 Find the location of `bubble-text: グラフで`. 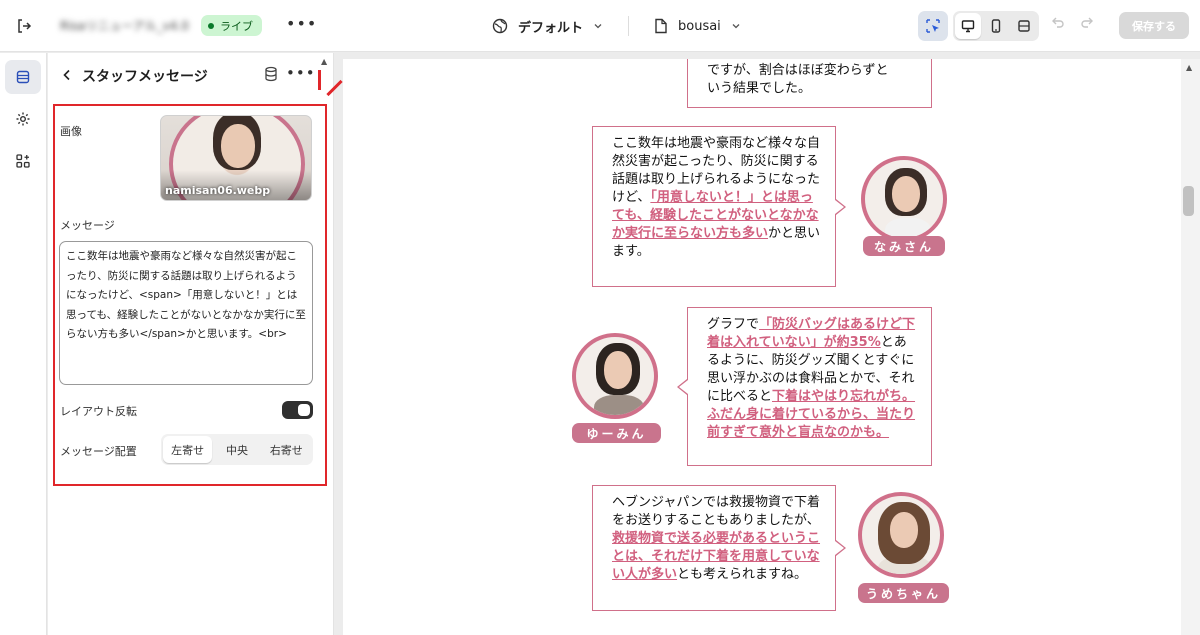

bubble-text: グラフで is located at coordinates (733, 324).